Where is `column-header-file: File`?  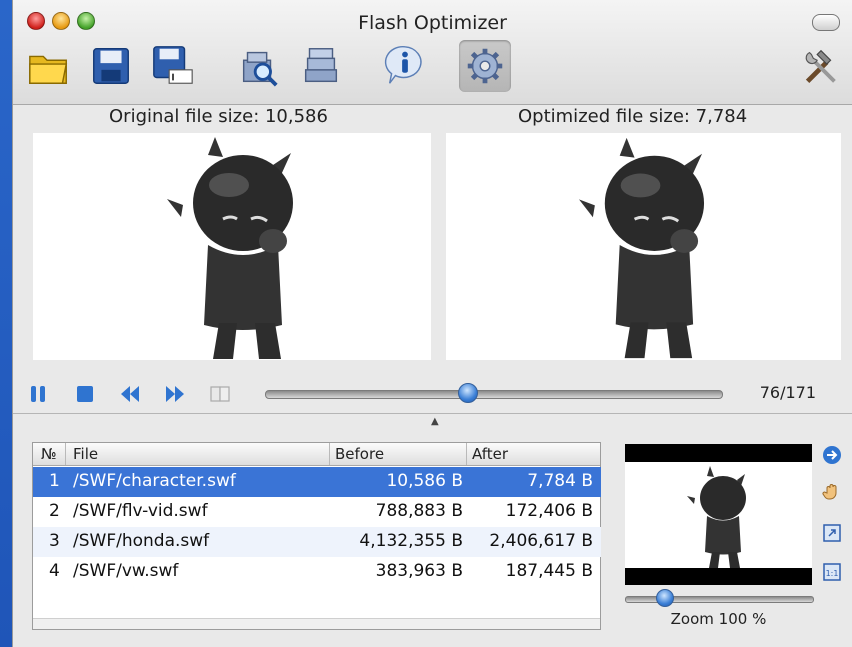 column-header-file: File is located at coordinates (85, 454).